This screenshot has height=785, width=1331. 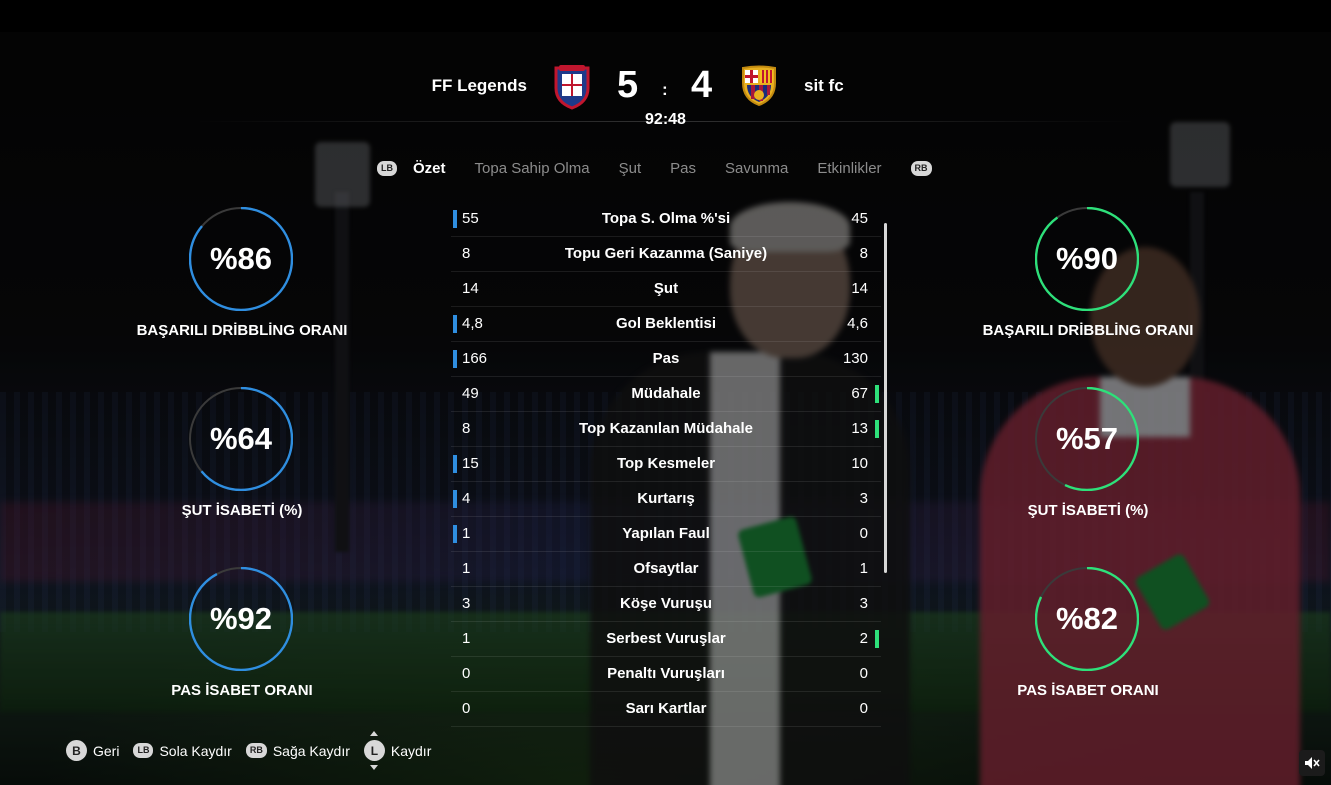 What do you see at coordinates (863, 253) in the screenshot?
I see `away-stat-value: 8` at bounding box center [863, 253].